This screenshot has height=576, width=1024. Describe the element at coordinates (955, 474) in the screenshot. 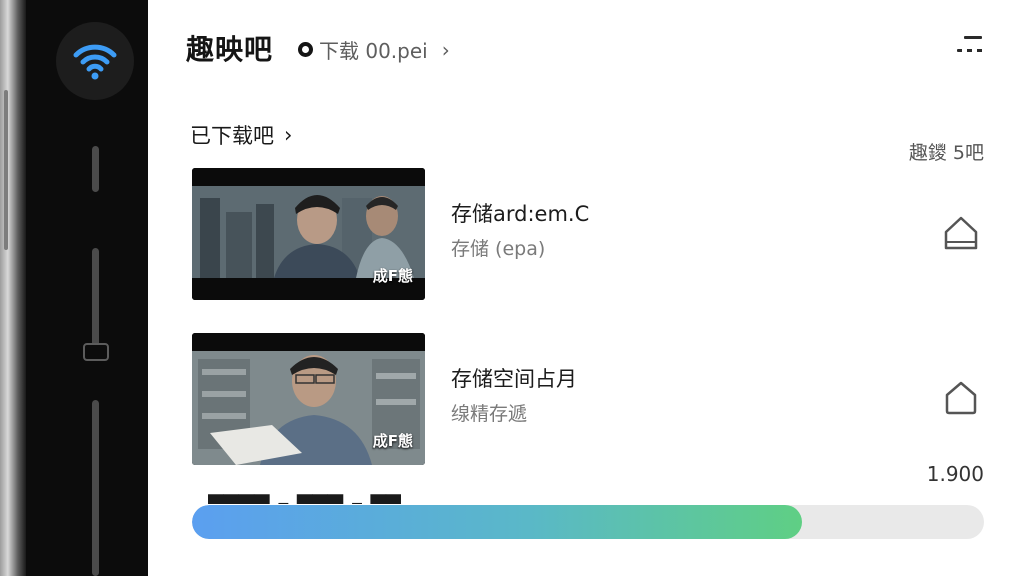

I see `storage-value: 1.900` at that location.